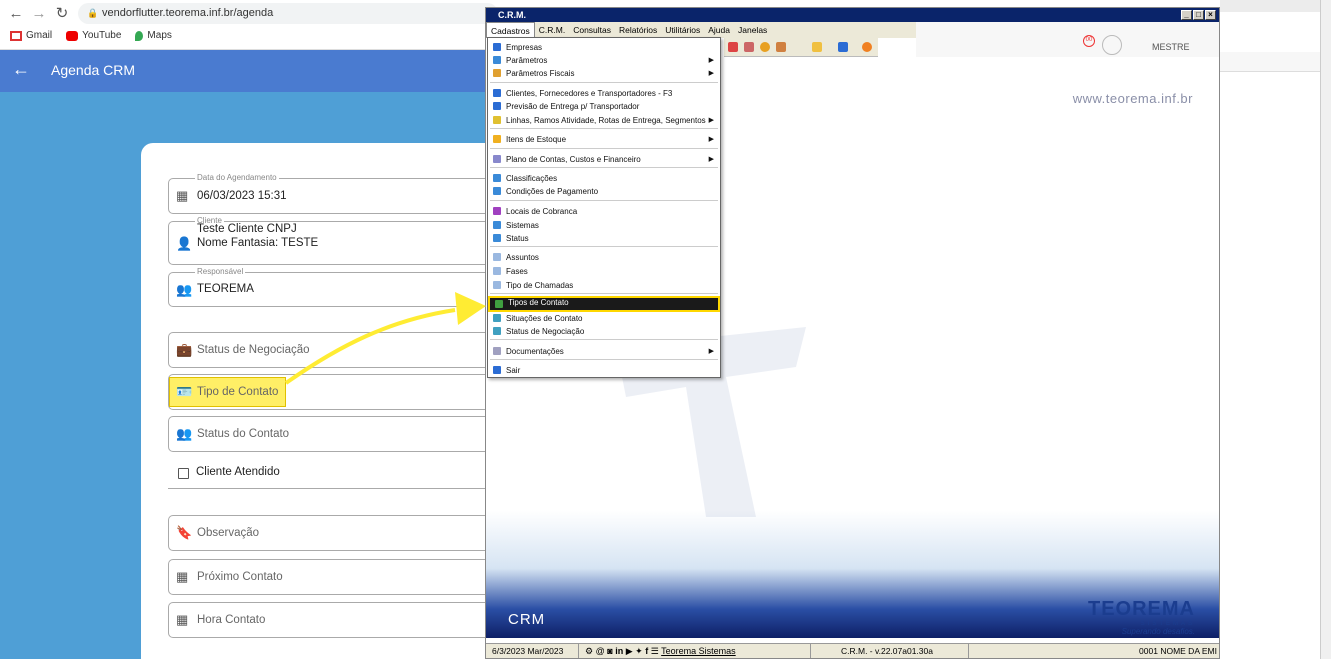 The height and width of the screenshot is (659, 1331). I want to click on bookmark-gmail: Gmail, so click(31, 35).